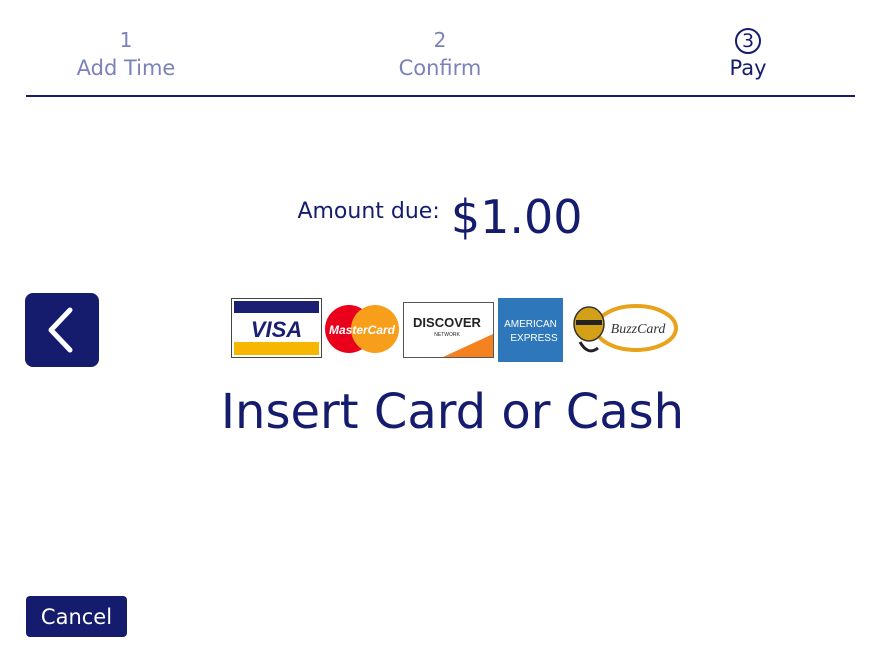 This screenshot has height=660, width=880. What do you see at coordinates (440, 96) in the screenshot?
I see `header-divider` at bounding box center [440, 96].